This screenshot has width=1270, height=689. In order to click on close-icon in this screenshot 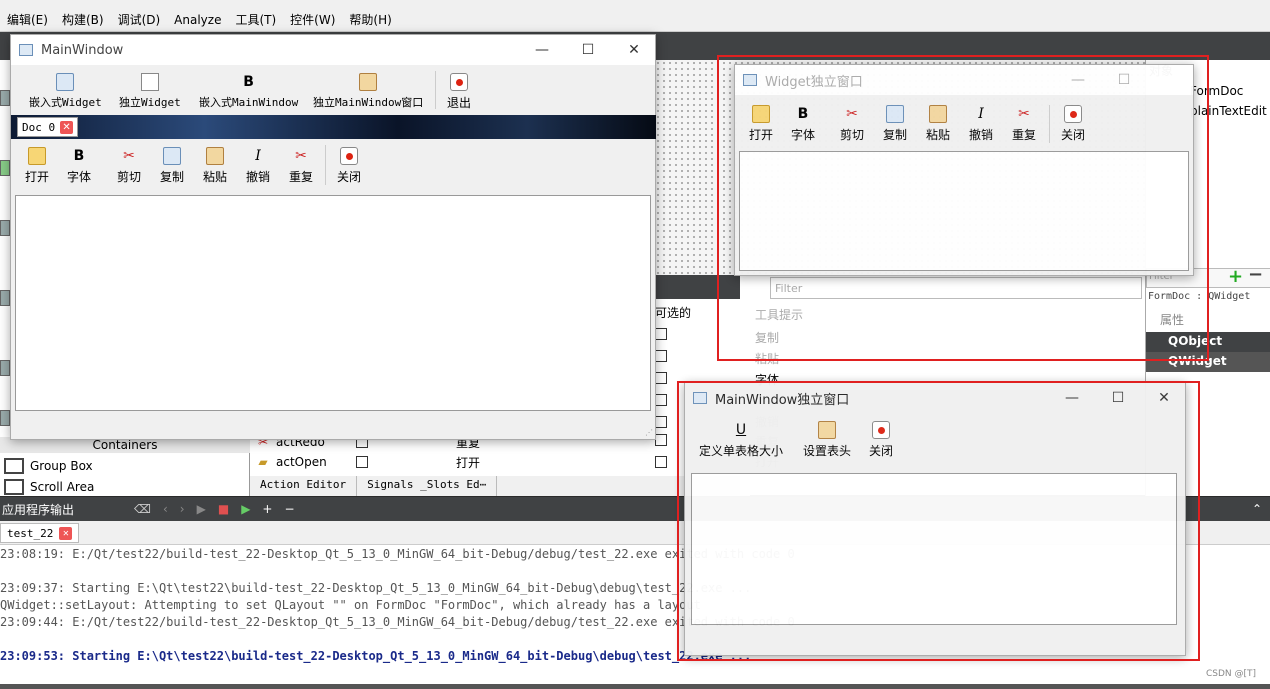, I will do `click(349, 156)`.